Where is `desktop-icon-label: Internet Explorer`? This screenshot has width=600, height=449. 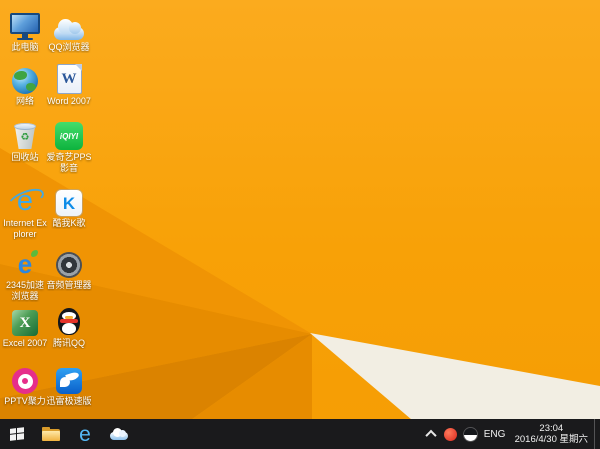 desktop-icon-label: Internet Explorer is located at coordinates (25, 228).